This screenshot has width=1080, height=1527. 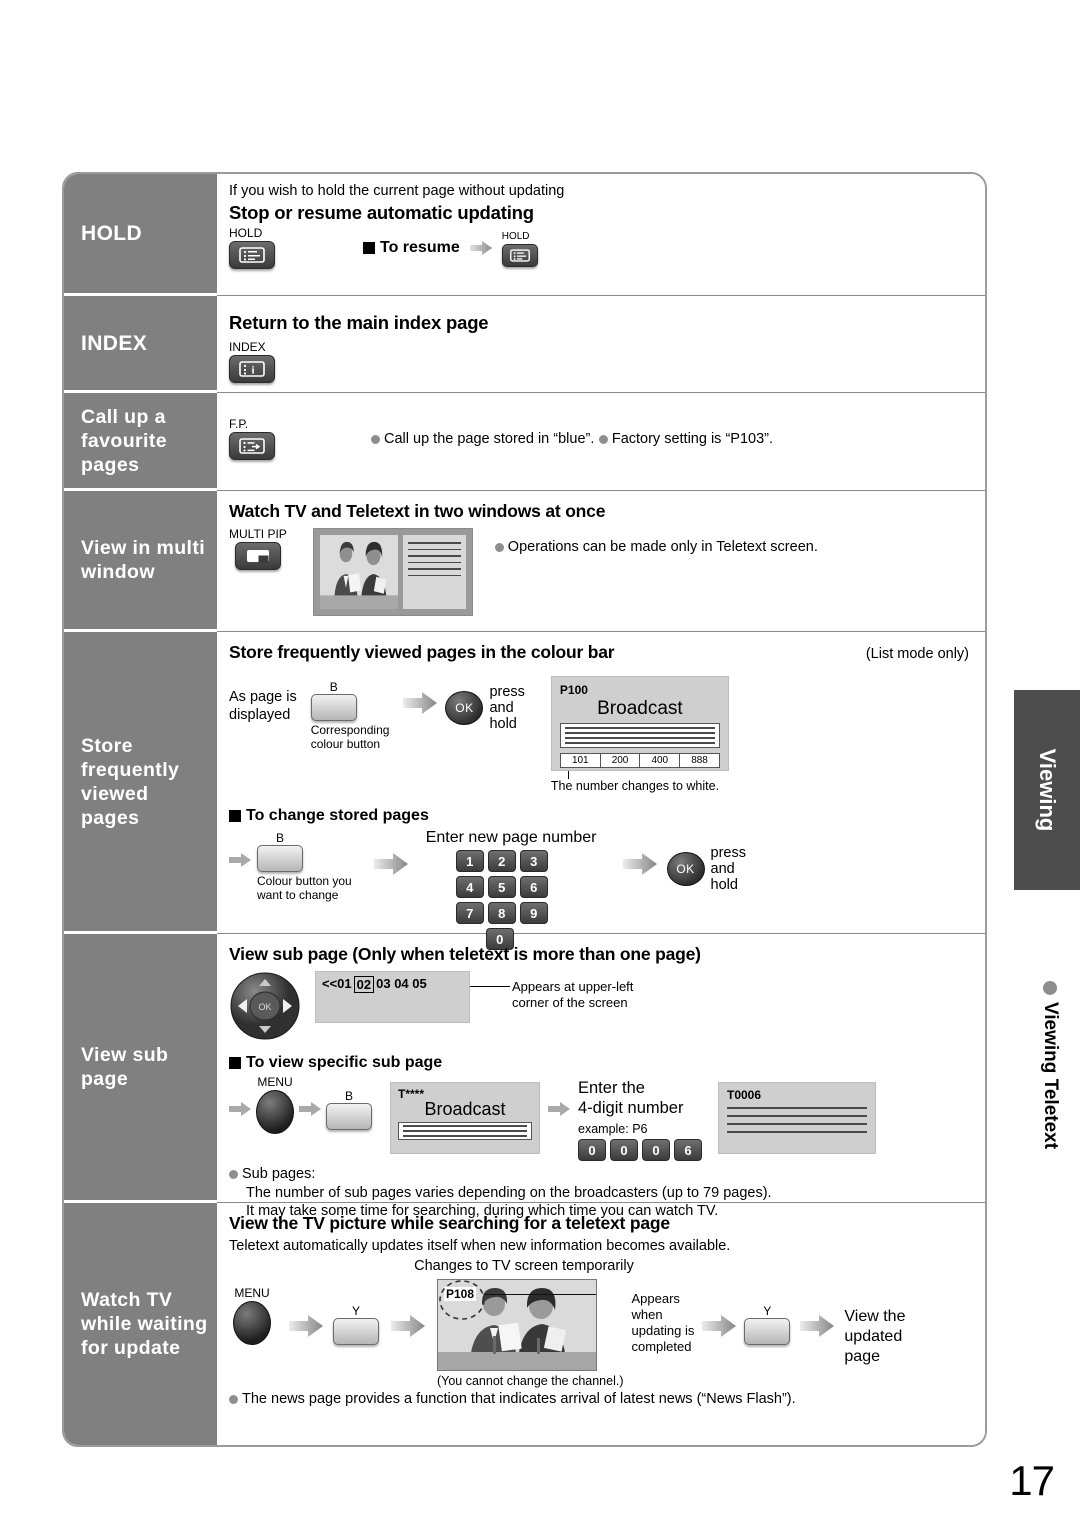 I want to click on favourite-bullet-1: Call up the page stored in “blue”., so click(x=482, y=439).